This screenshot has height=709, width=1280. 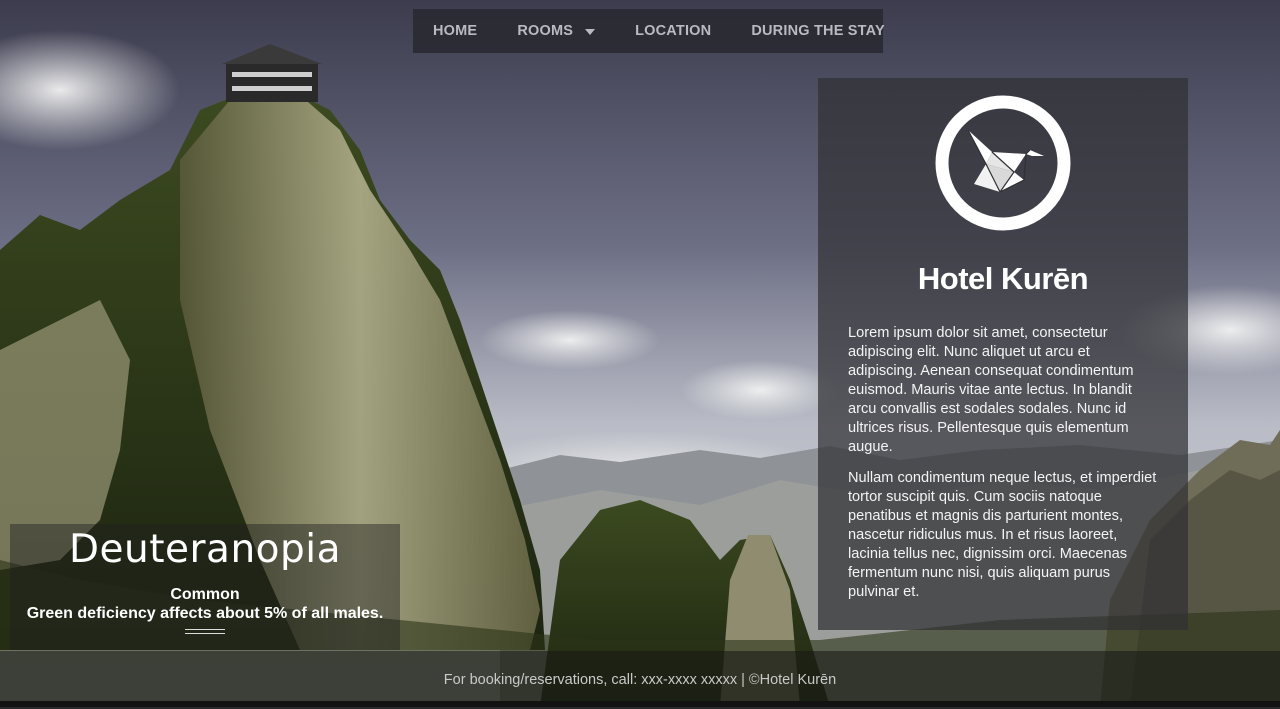 What do you see at coordinates (205, 631) in the screenshot?
I see `caption-divider` at bounding box center [205, 631].